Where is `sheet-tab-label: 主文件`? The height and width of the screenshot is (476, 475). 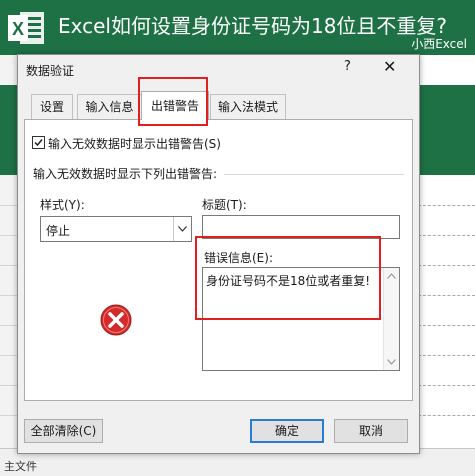
sheet-tab-label: 主文件 is located at coordinates (20, 466).